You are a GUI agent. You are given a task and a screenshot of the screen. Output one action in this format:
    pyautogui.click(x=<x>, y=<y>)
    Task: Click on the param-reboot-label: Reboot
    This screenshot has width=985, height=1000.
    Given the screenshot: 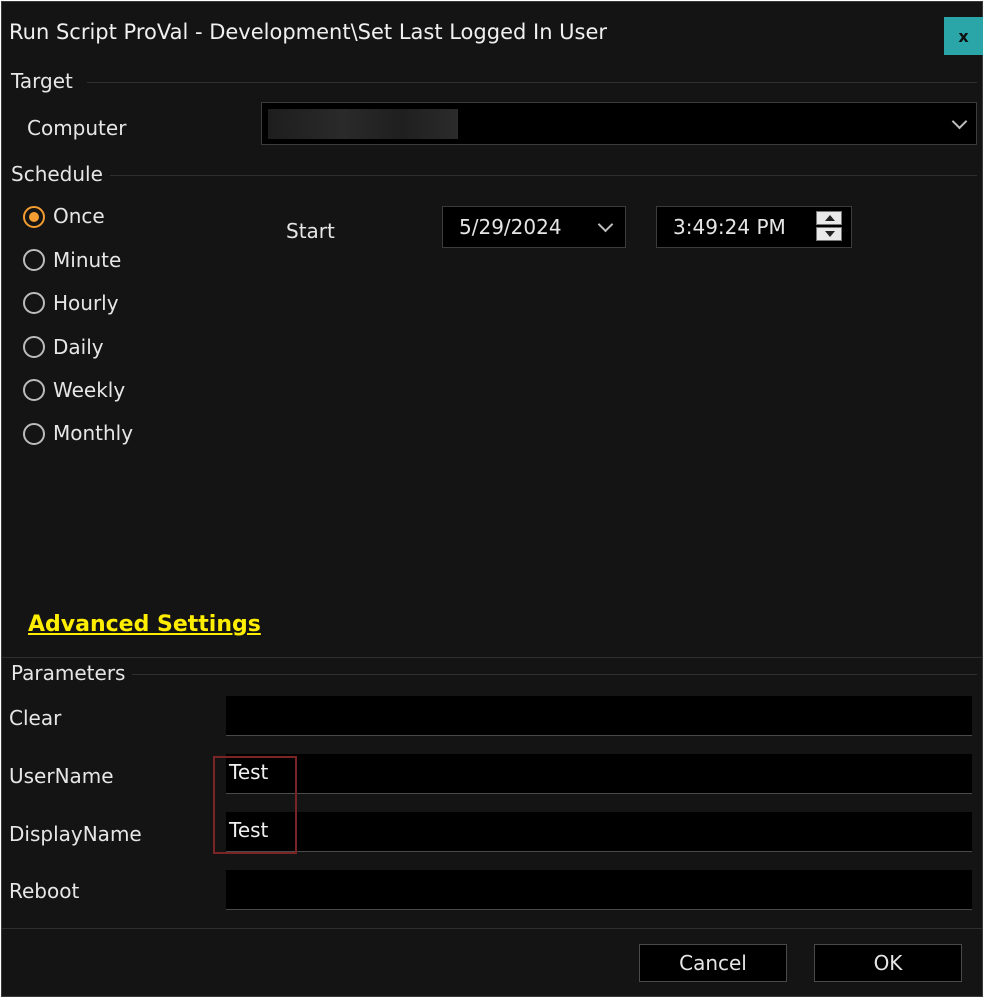 What is the action you would take?
    pyautogui.click(x=44, y=891)
    